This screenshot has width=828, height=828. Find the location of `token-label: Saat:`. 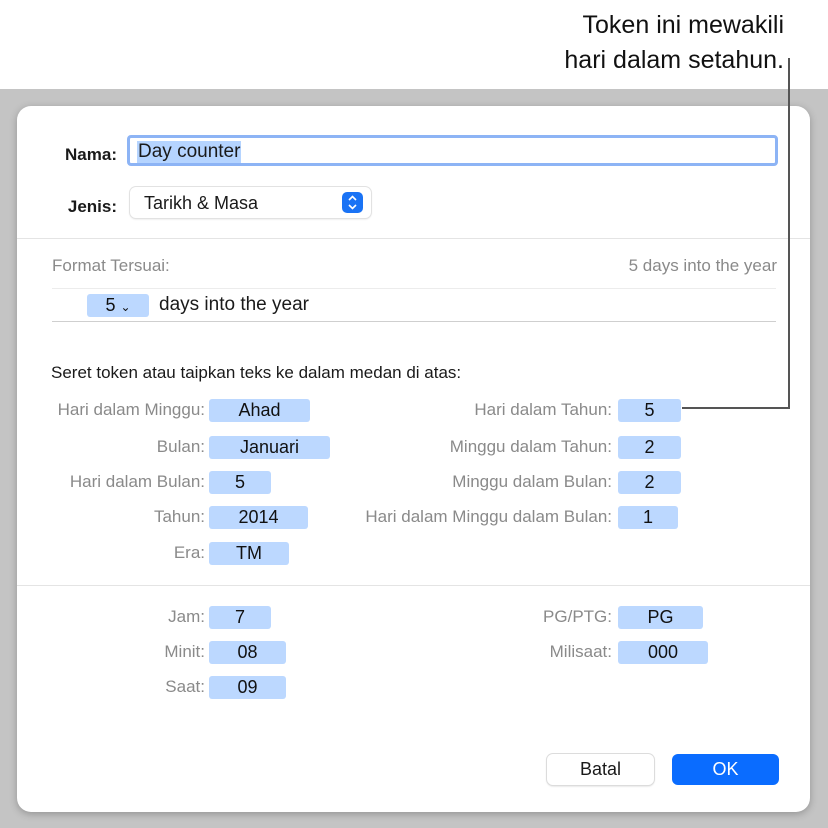

token-label: Saat: is located at coordinates (185, 686).